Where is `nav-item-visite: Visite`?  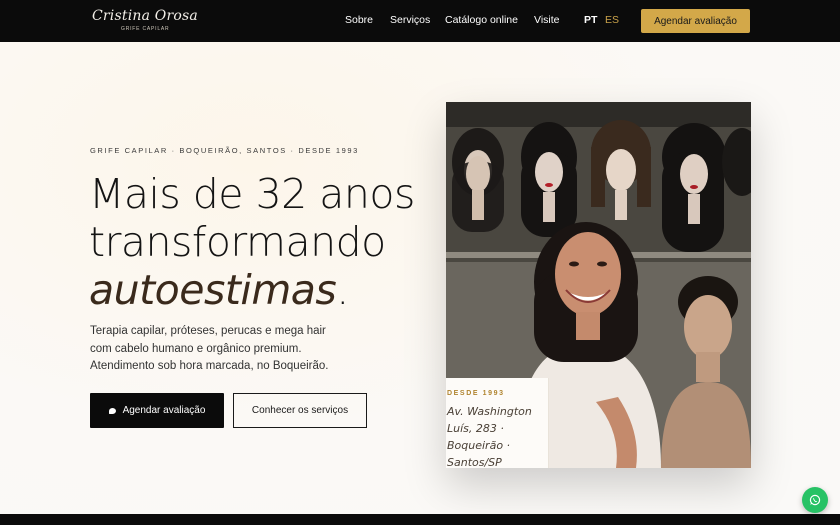
nav-item-visite: Visite is located at coordinates (547, 20).